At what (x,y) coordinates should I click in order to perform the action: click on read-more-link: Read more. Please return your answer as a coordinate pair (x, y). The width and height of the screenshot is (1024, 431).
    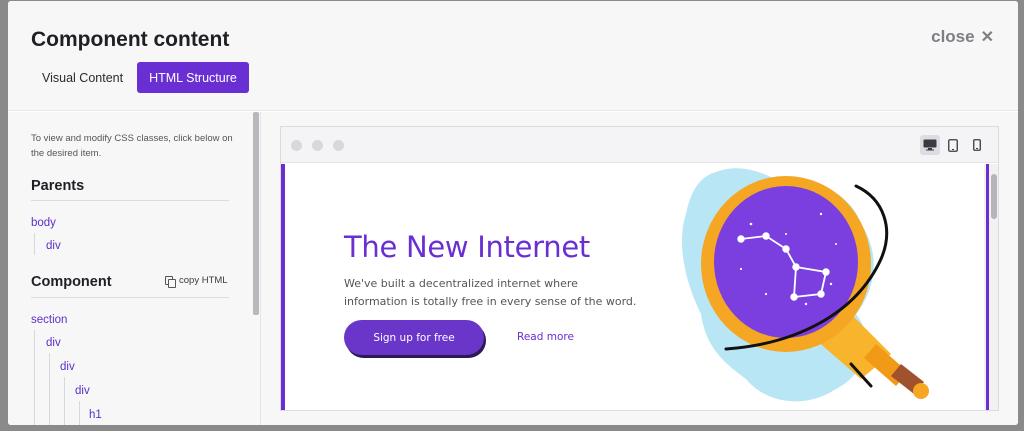
    Looking at the image, I should click on (545, 337).